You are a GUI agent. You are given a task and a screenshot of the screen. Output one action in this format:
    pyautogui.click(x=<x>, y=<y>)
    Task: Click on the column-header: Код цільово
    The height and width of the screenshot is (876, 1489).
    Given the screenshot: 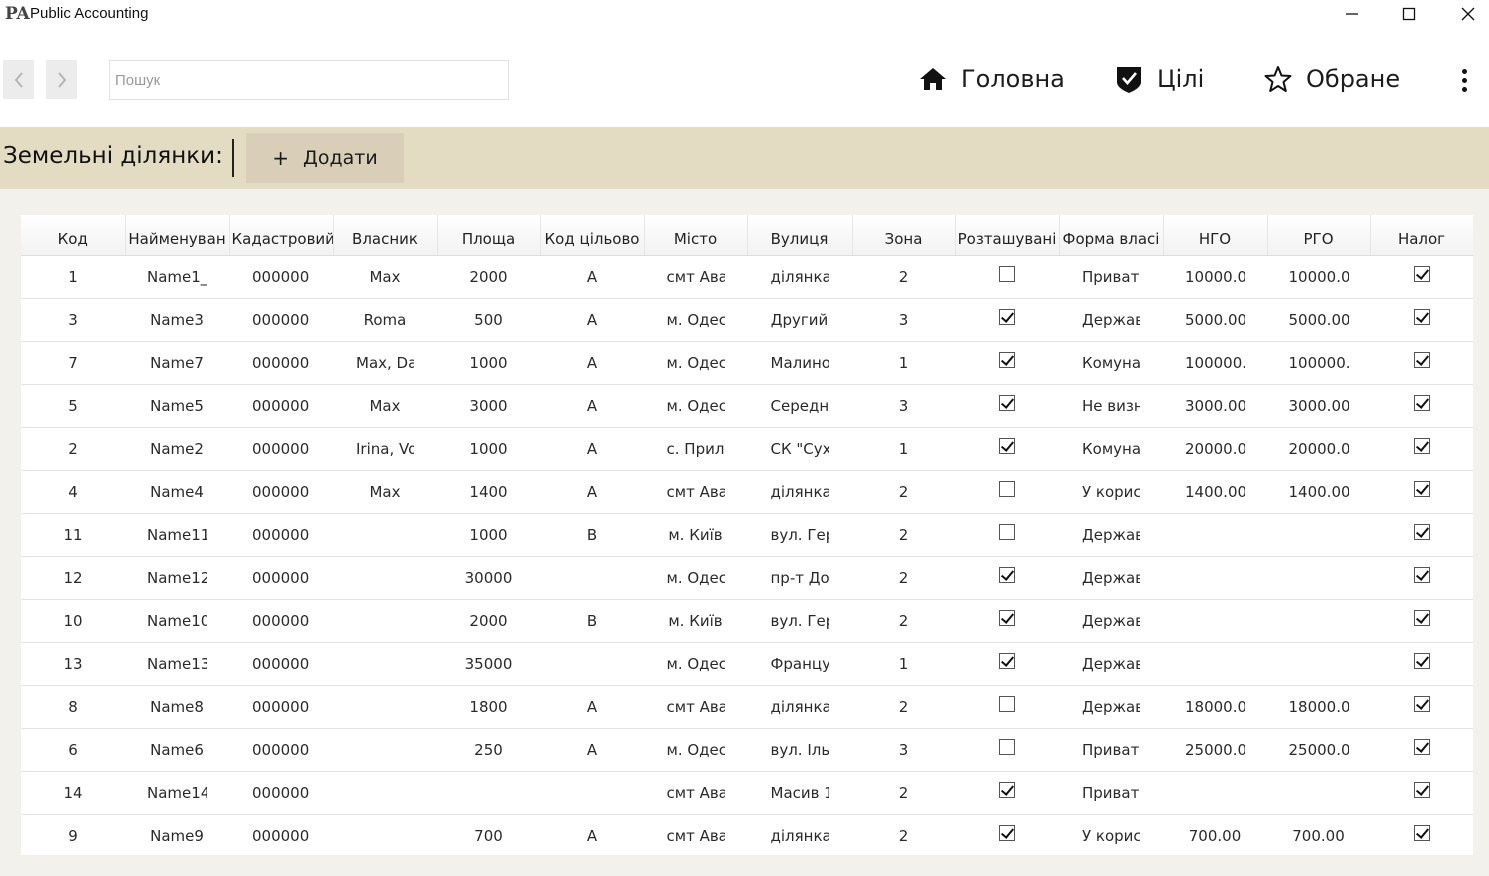 What is the action you would take?
    pyautogui.click(x=592, y=235)
    